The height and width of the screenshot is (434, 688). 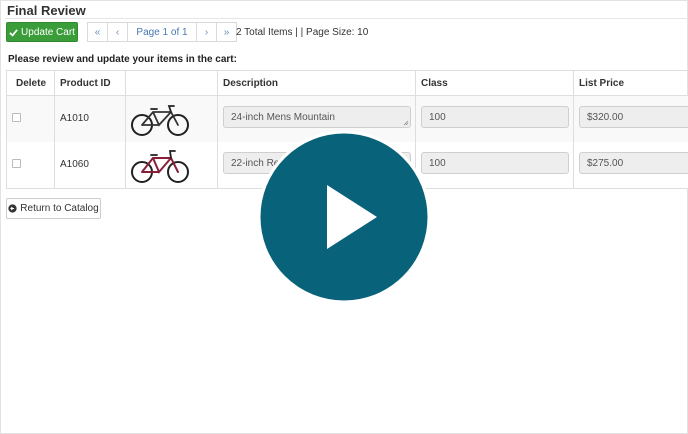 What do you see at coordinates (346, 18) in the screenshot?
I see `title-divider` at bounding box center [346, 18].